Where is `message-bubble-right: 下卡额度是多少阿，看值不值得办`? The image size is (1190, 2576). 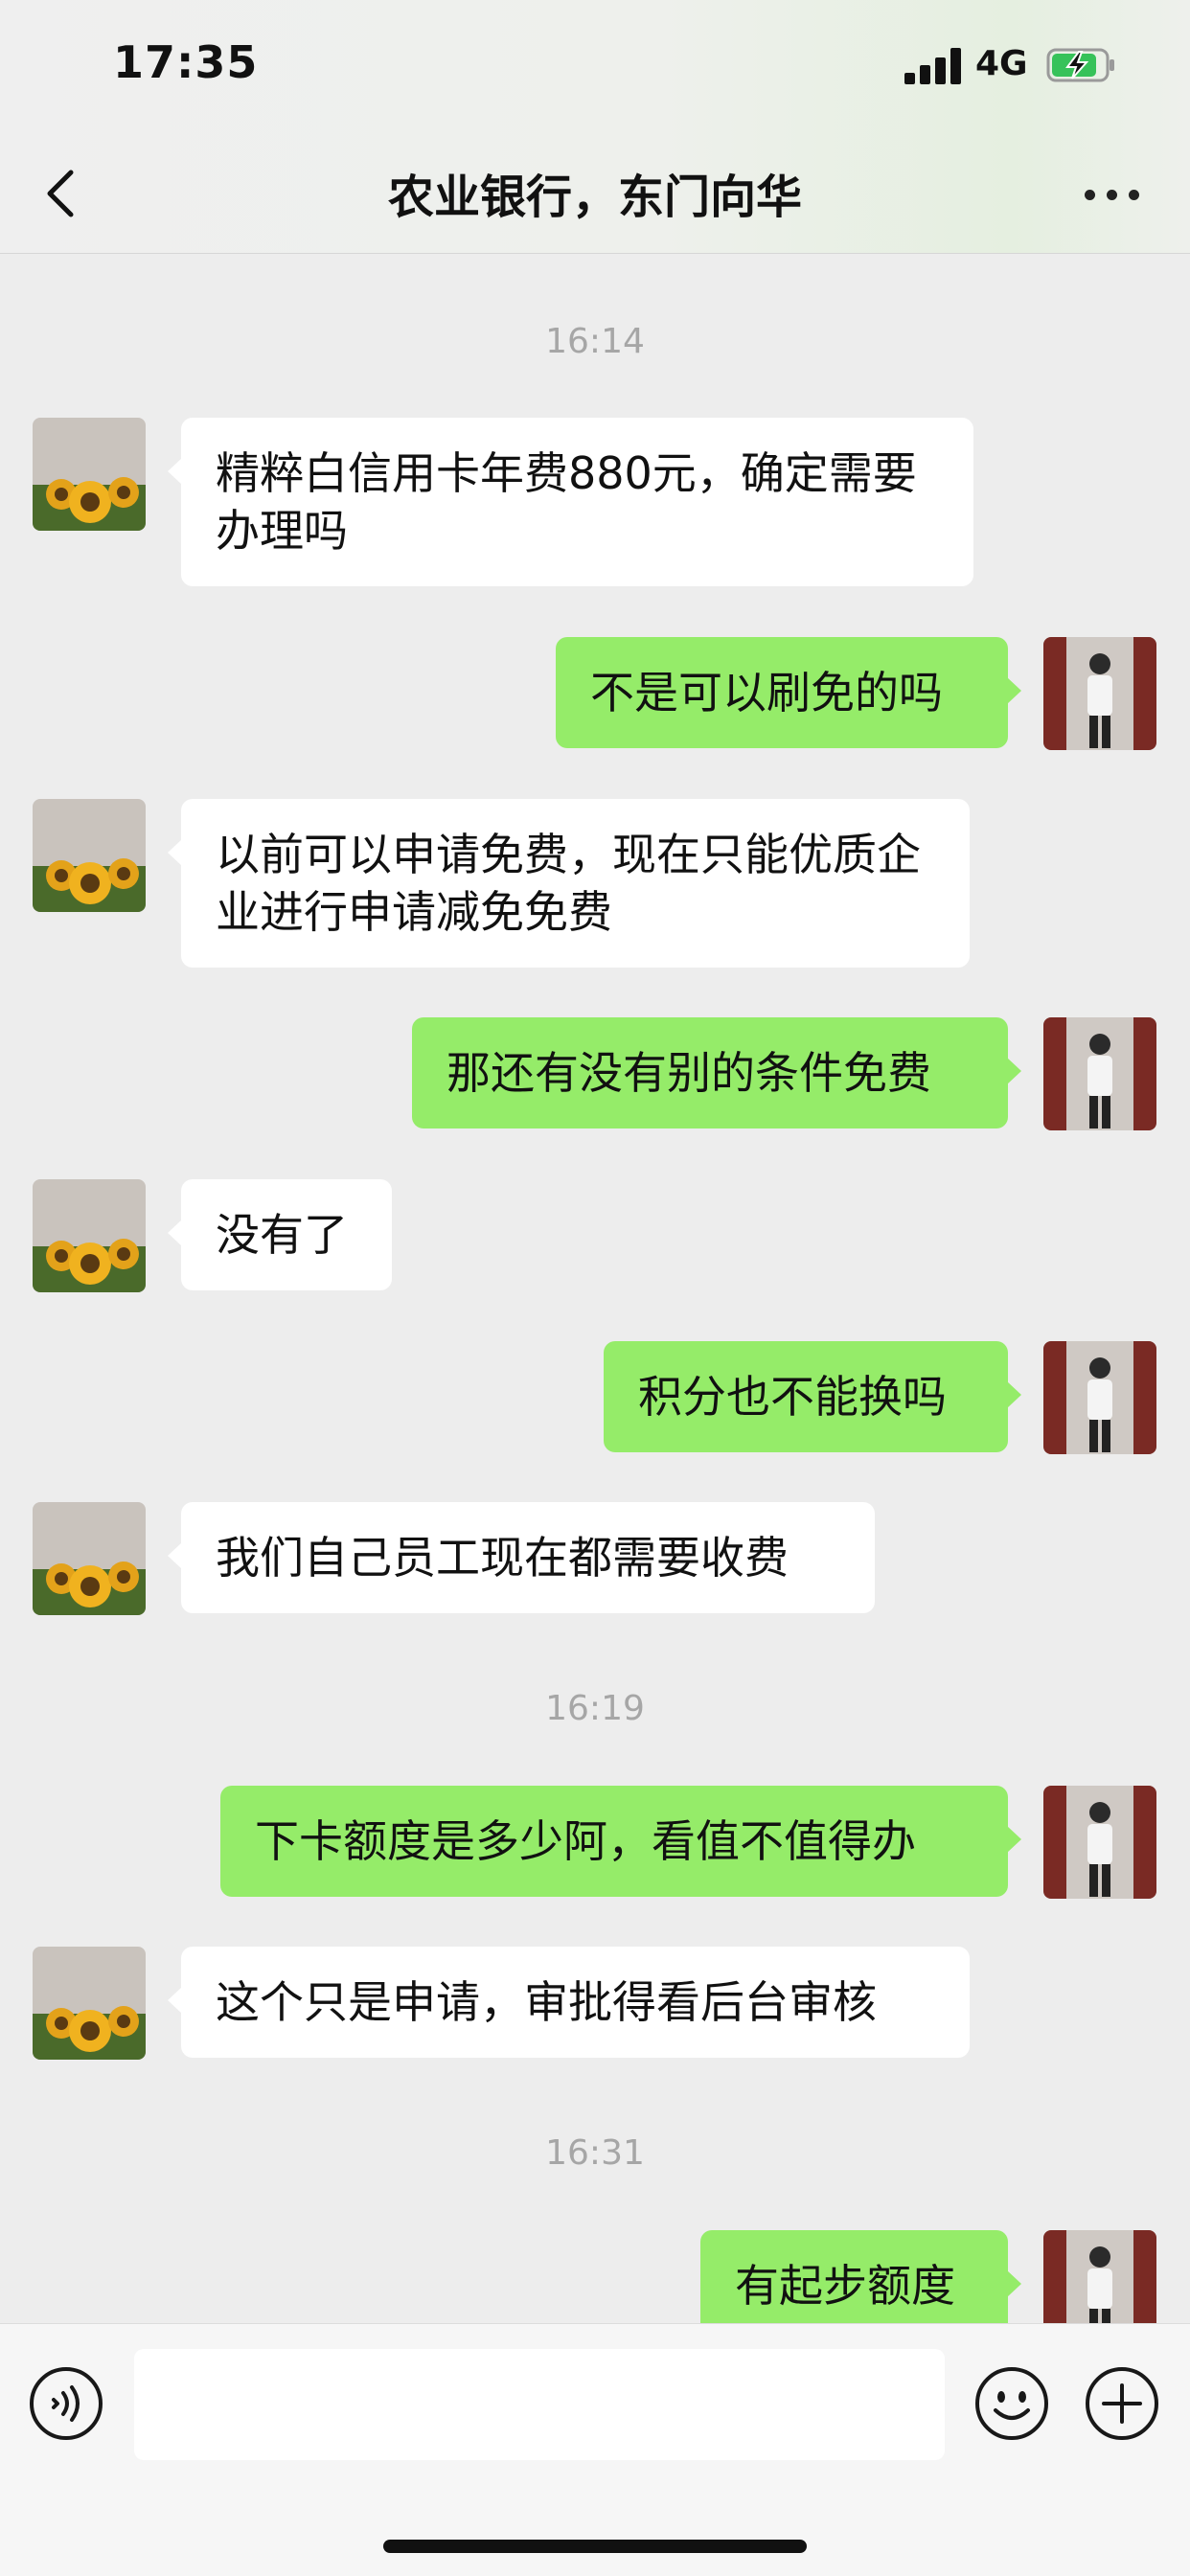
message-bubble-right: 下卡额度是多少阿，看值不值得办 is located at coordinates (621, 1841).